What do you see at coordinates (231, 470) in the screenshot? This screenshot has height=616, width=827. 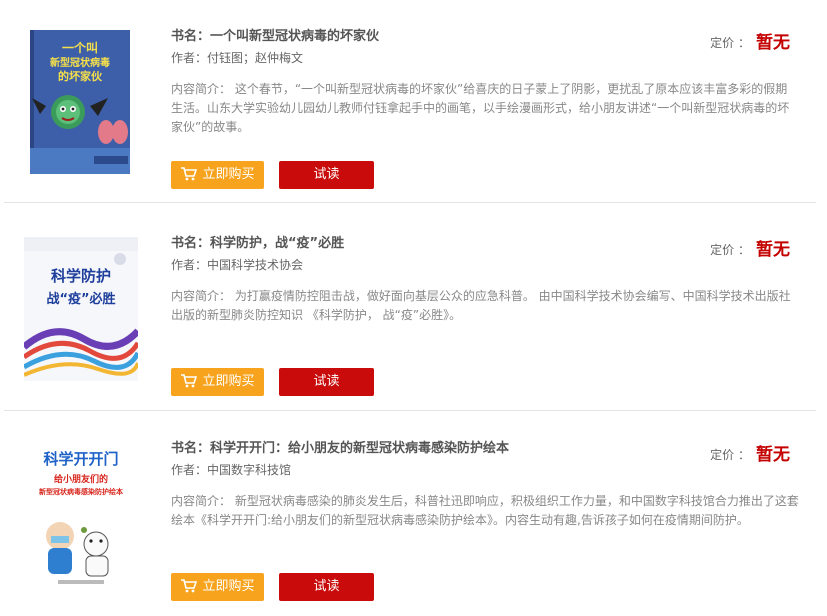 I see `book-author: 作者：中国数字科技馆` at bounding box center [231, 470].